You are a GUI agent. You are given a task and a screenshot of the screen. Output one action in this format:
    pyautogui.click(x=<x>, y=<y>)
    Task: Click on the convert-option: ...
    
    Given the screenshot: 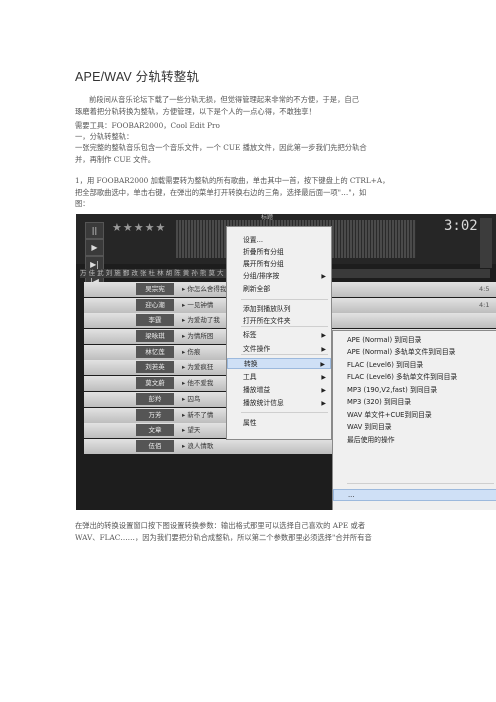 What is the action you would take?
    pyautogui.click(x=414, y=495)
    